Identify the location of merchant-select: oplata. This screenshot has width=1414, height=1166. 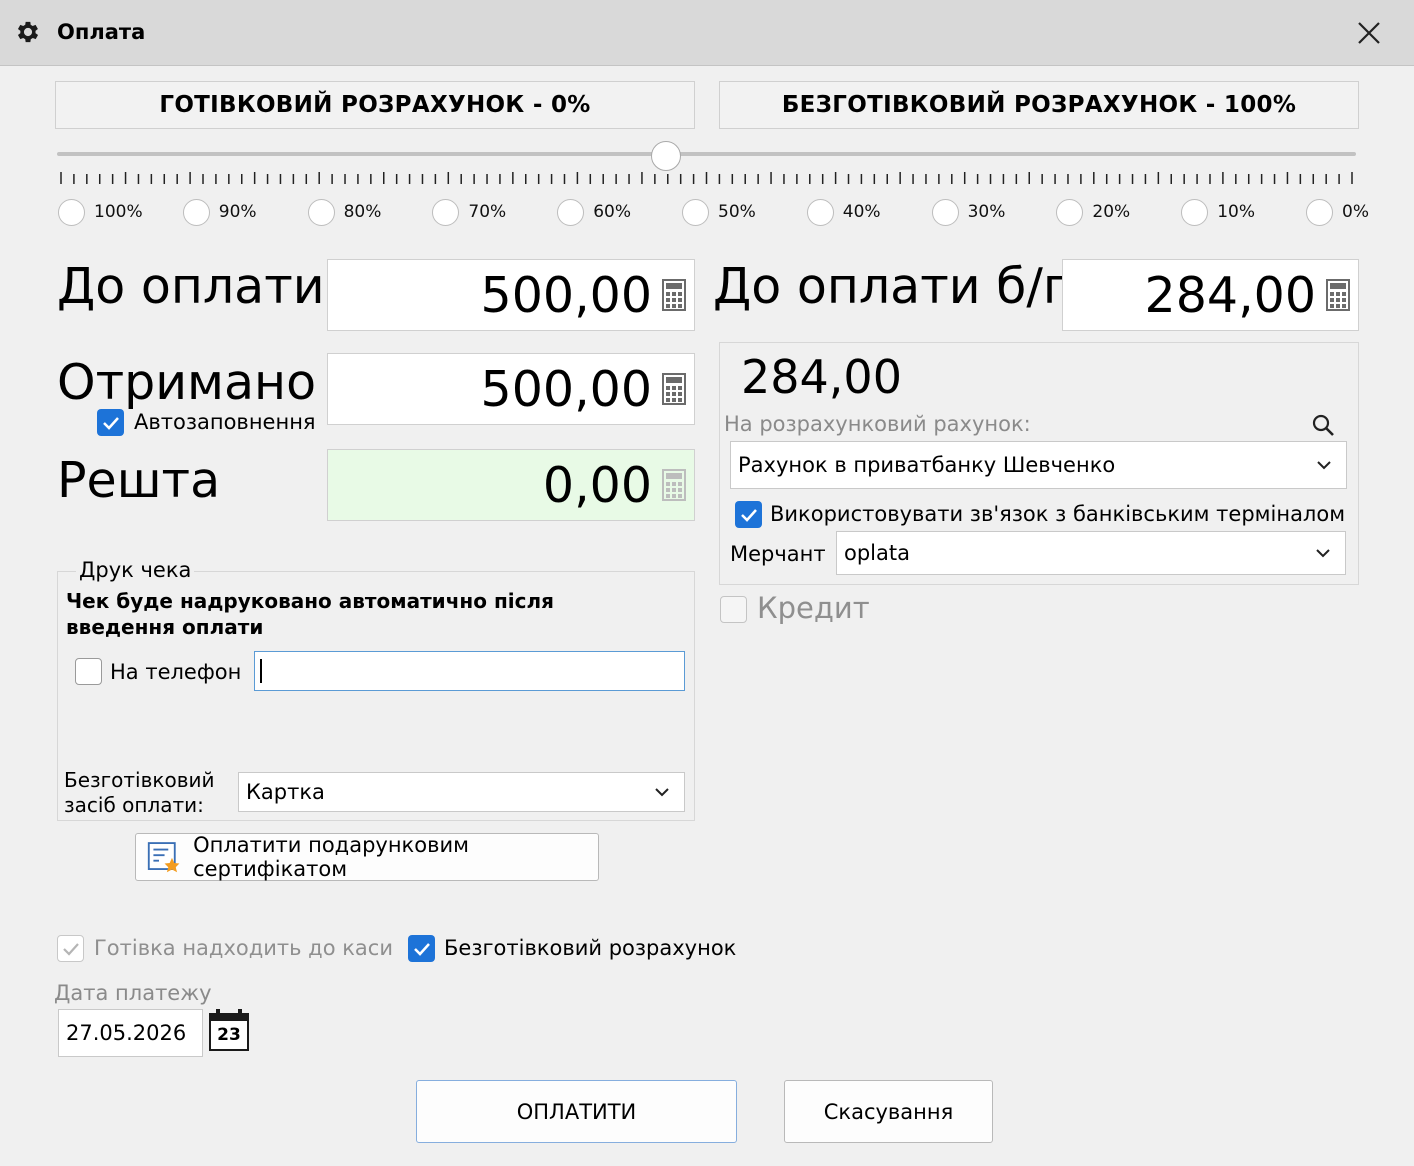
(1091, 553).